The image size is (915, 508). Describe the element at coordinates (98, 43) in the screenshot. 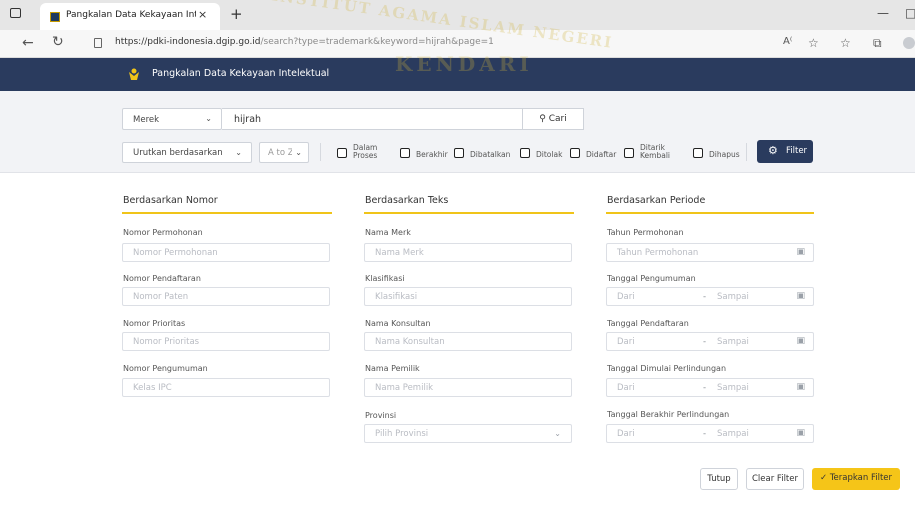

I see `lock-icon` at that location.